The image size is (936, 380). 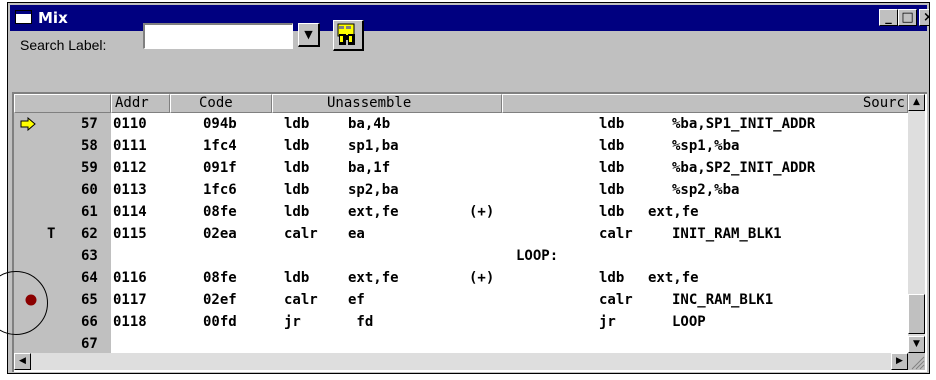 I want to click on code-cell: 091f, so click(x=220, y=168).